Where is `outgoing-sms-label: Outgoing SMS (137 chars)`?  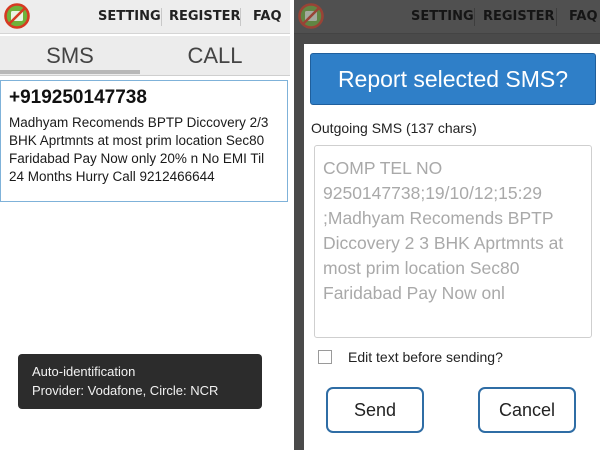 outgoing-sms-label: Outgoing SMS (137 chars) is located at coordinates (394, 128).